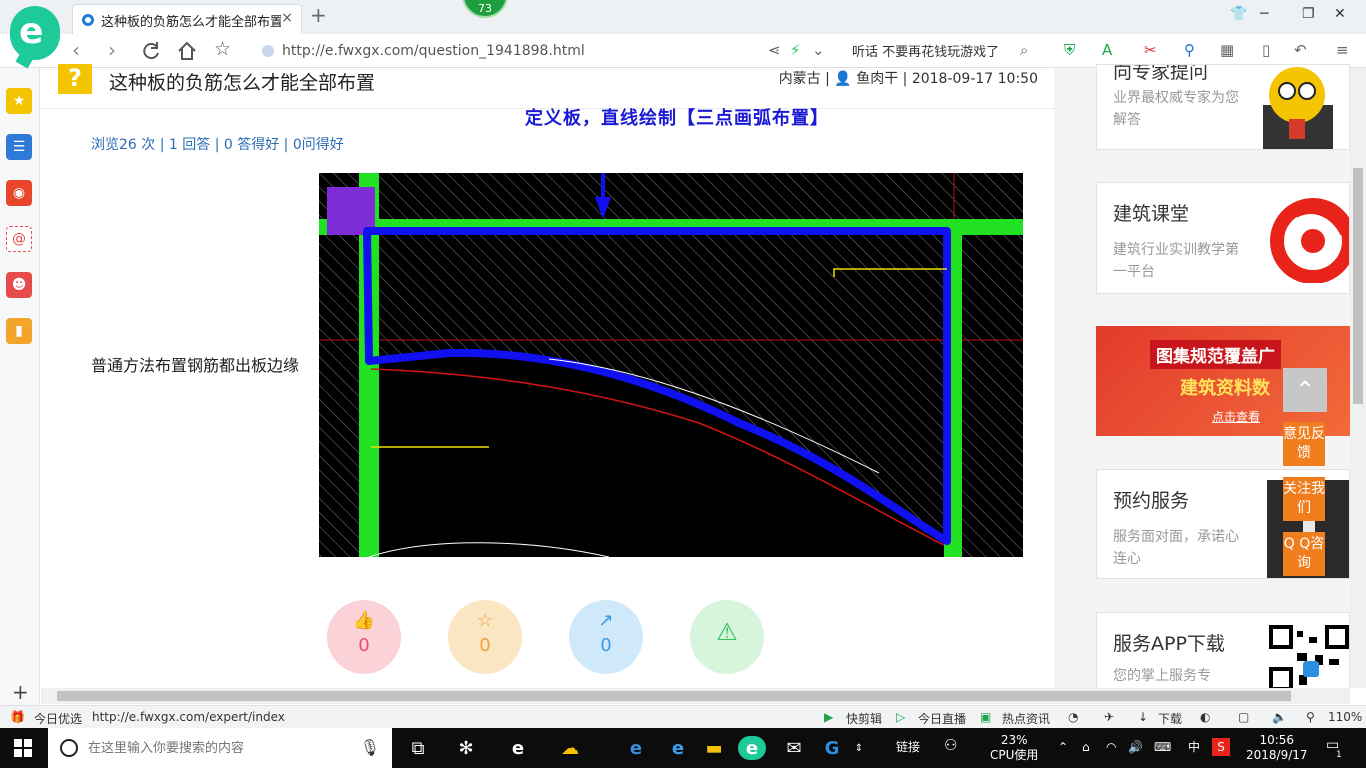 This screenshot has width=1366, height=768. I want to click on zoom-icon: ⚲, so click(1310, 717).